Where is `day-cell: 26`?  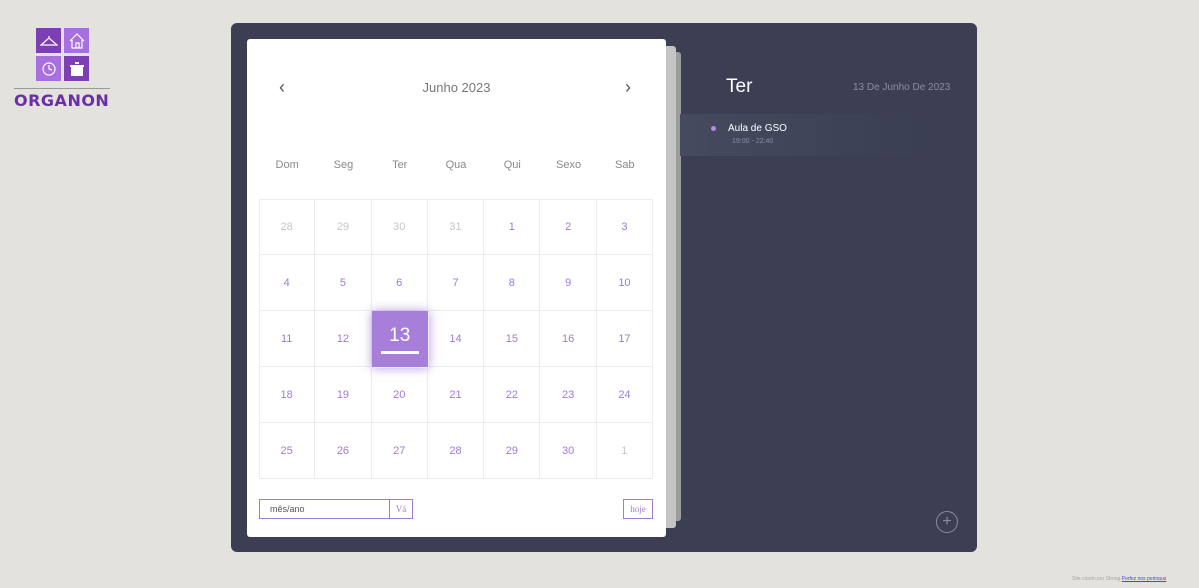
day-cell: 26 is located at coordinates (343, 451).